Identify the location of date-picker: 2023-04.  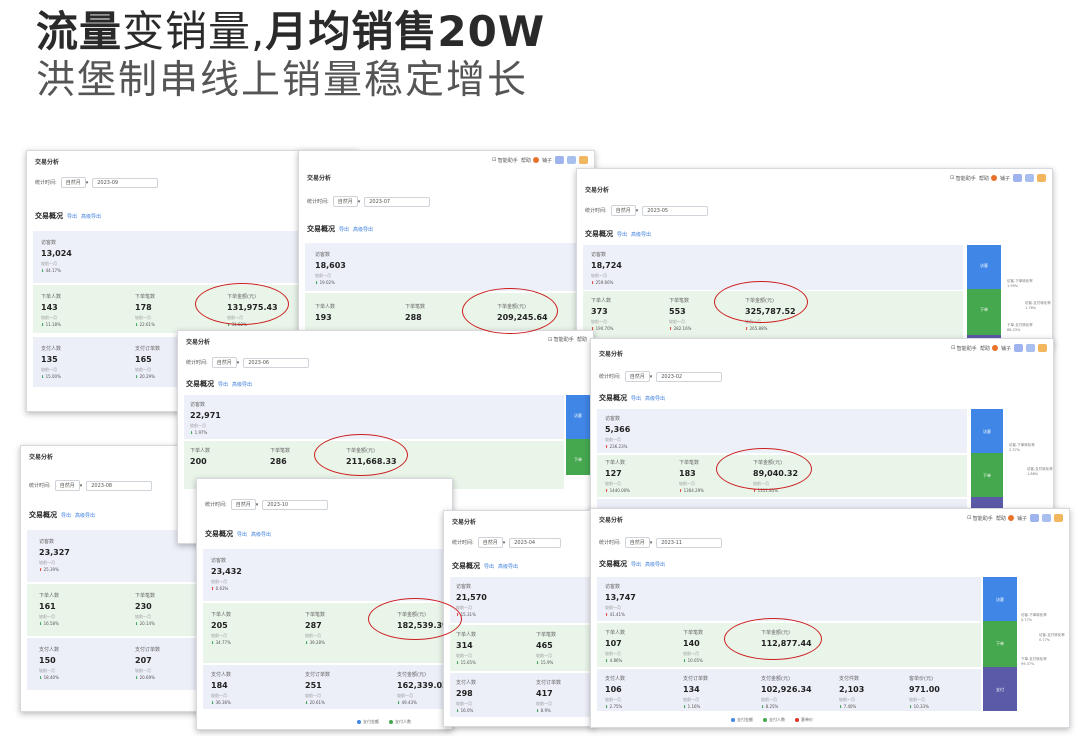
(535, 542).